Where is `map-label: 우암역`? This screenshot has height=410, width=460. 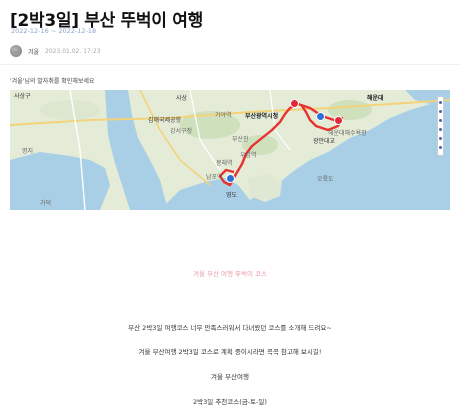 map-label: 우암역 is located at coordinates (248, 155).